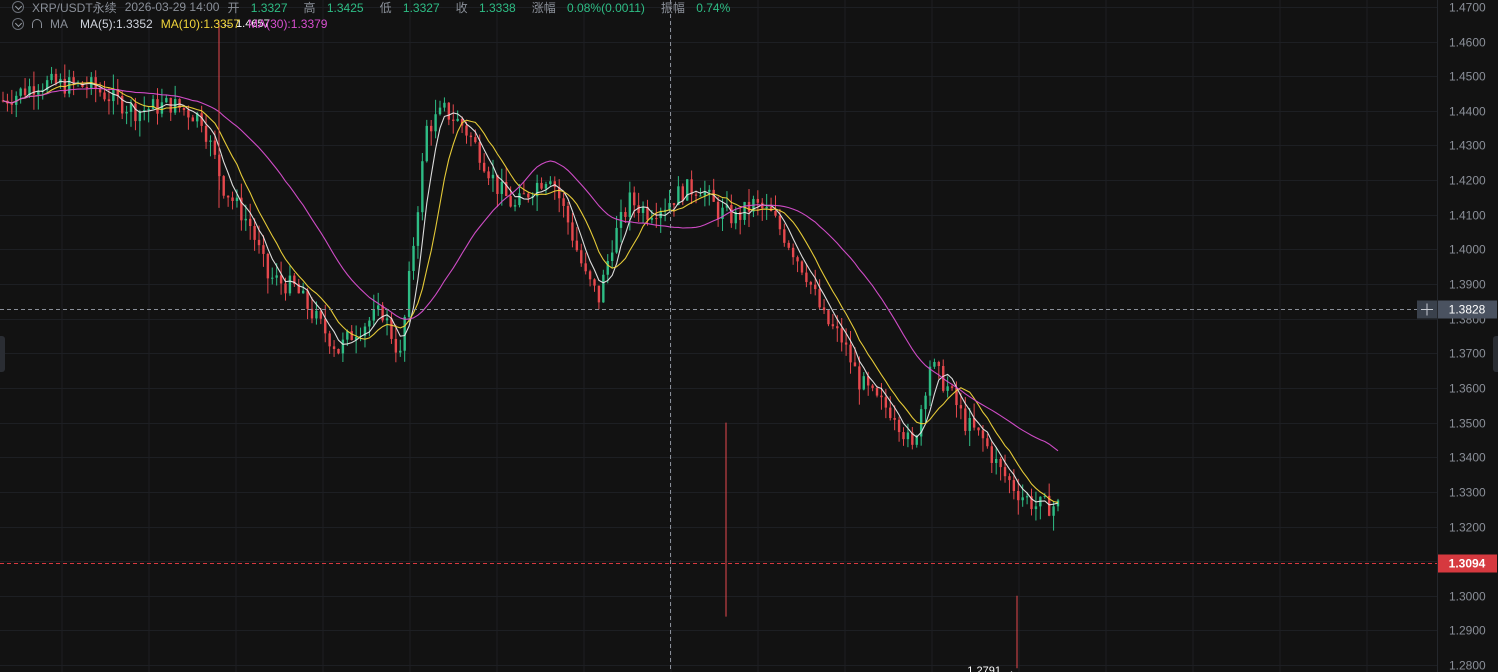 This screenshot has width=1498, height=672. I want to click on ma30-value: MA(30):1.3379, so click(288, 24).